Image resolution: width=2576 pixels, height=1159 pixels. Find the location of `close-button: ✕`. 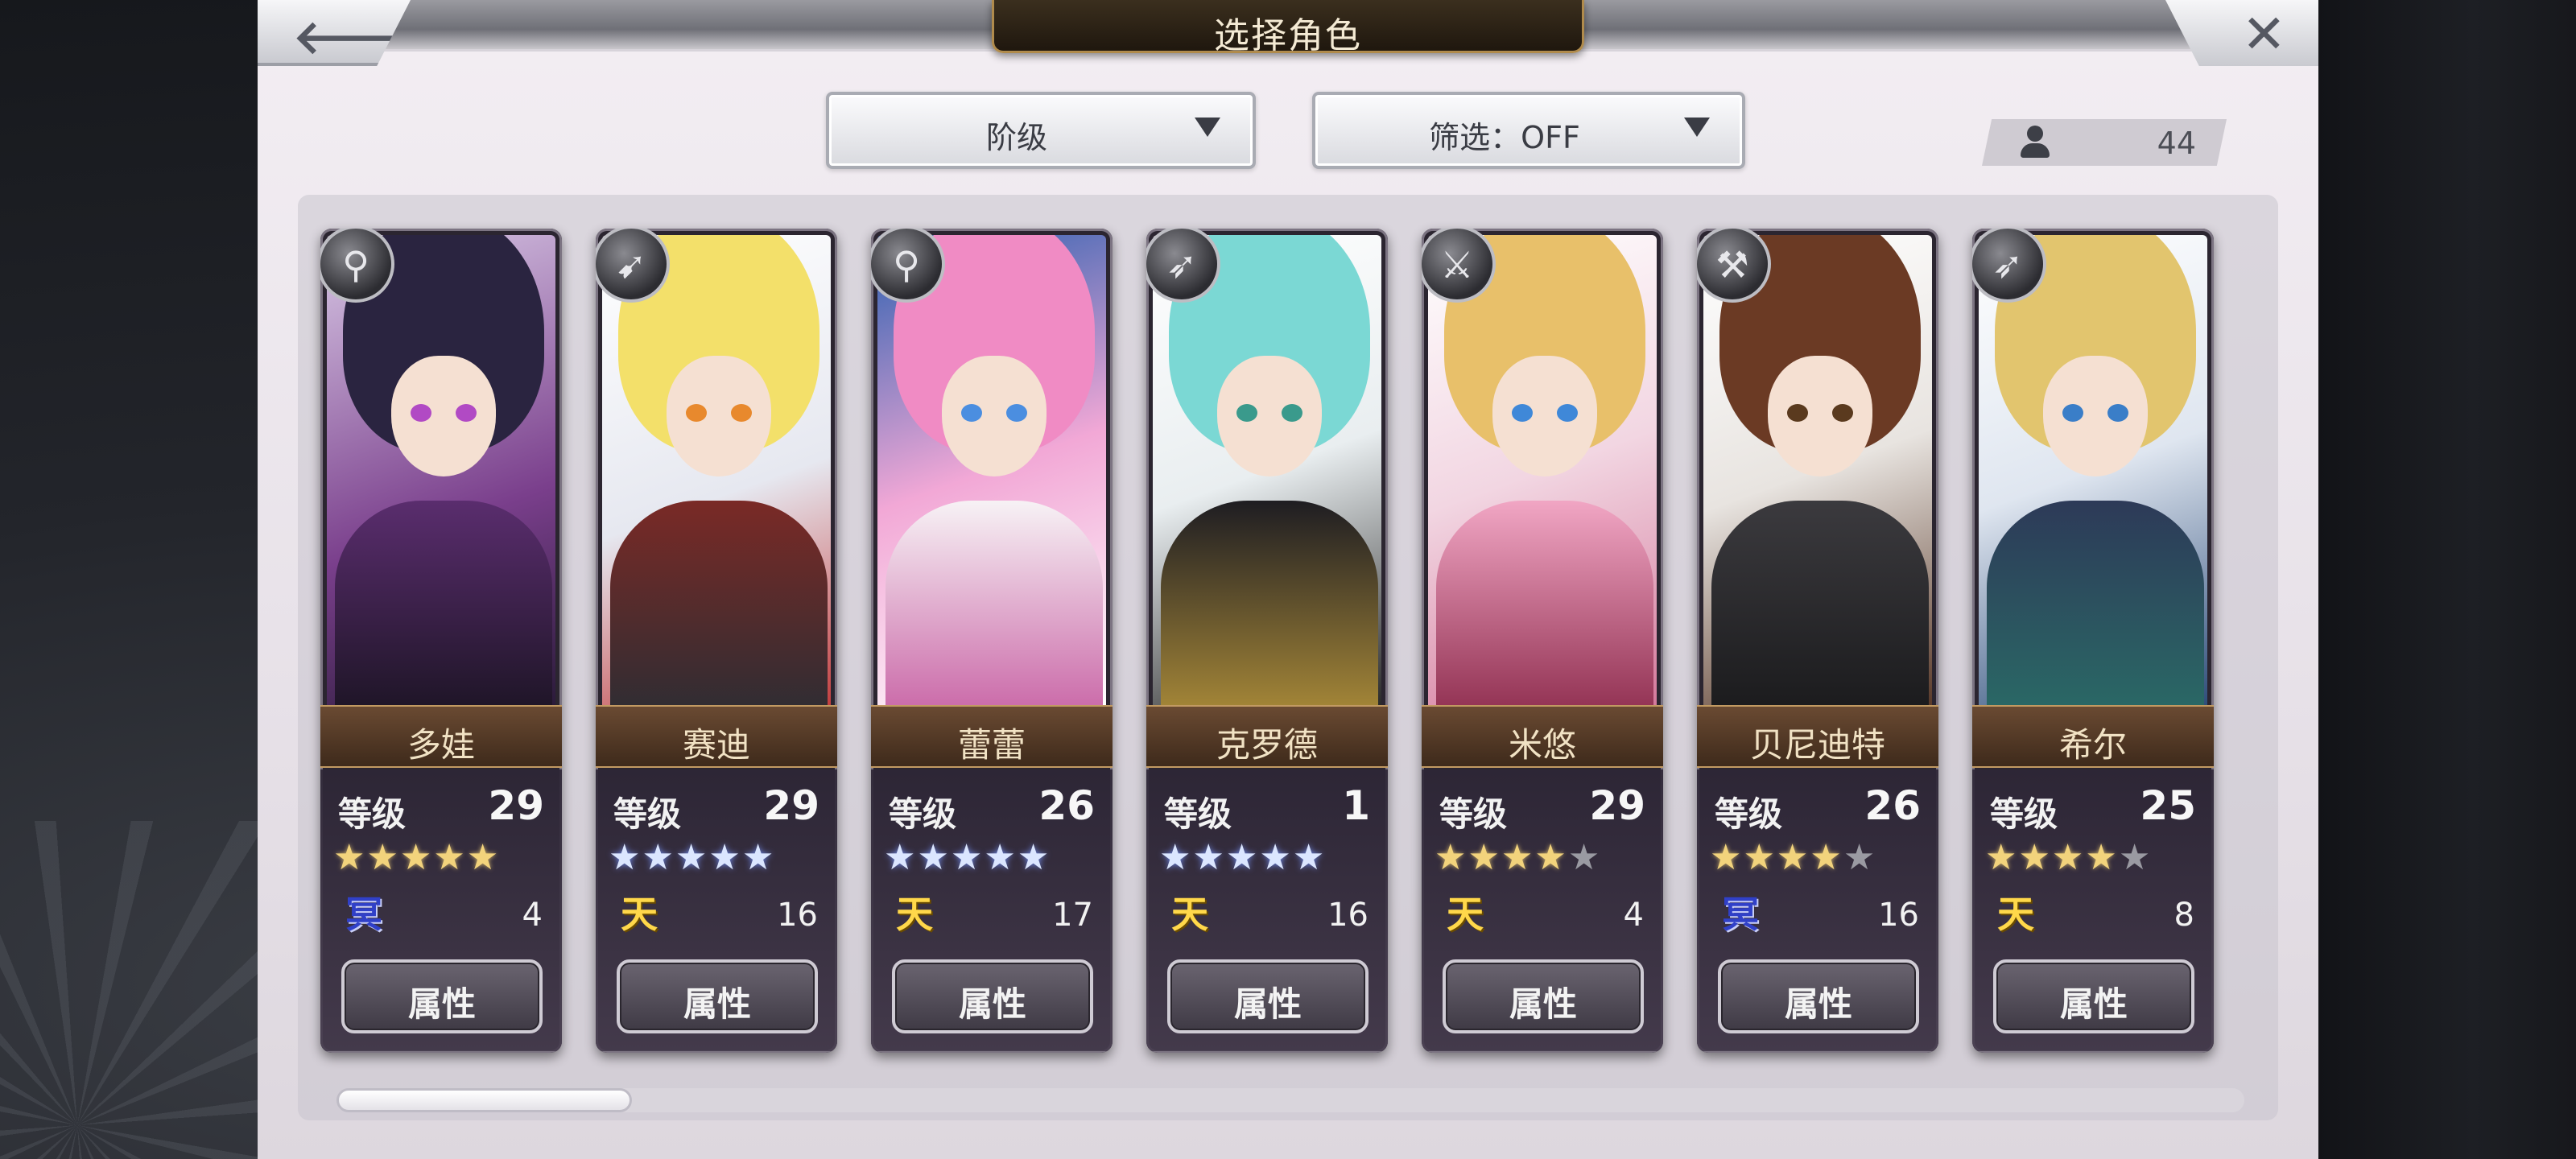

close-button: ✕ is located at coordinates (2241, 33).